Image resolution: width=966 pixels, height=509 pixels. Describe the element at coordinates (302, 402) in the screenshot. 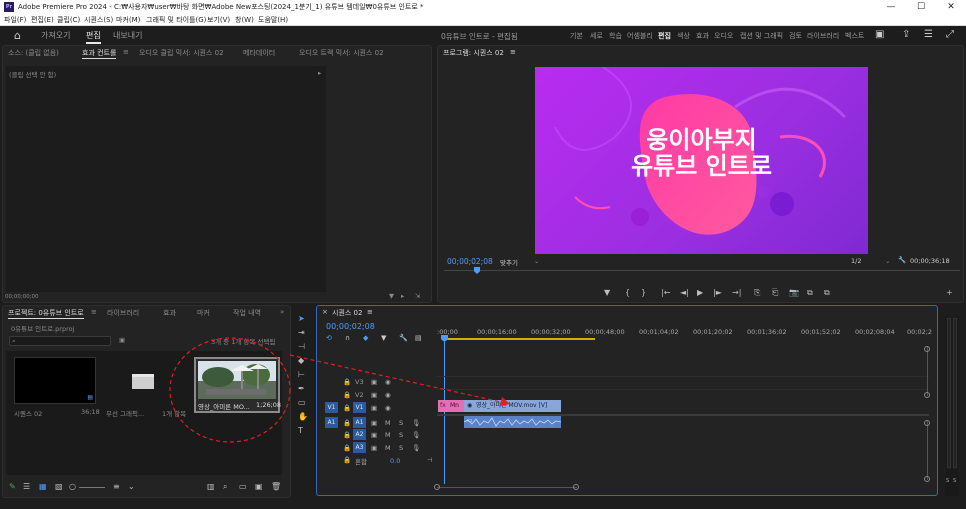

I see `rectangle-tool-icon: ▭` at that location.